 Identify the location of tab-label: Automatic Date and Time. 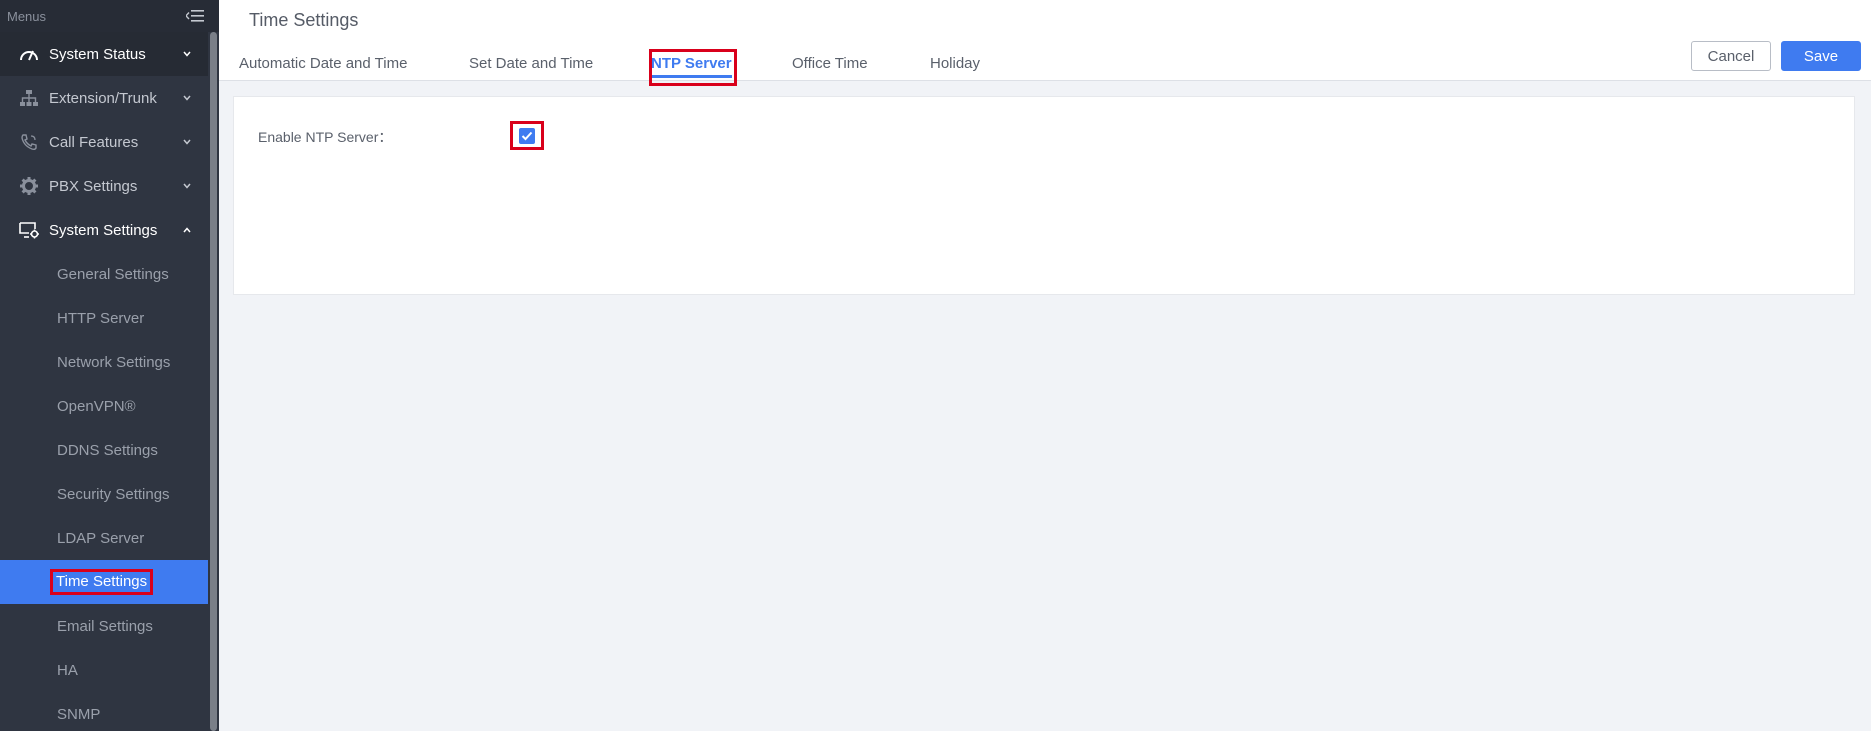
(323, 63).